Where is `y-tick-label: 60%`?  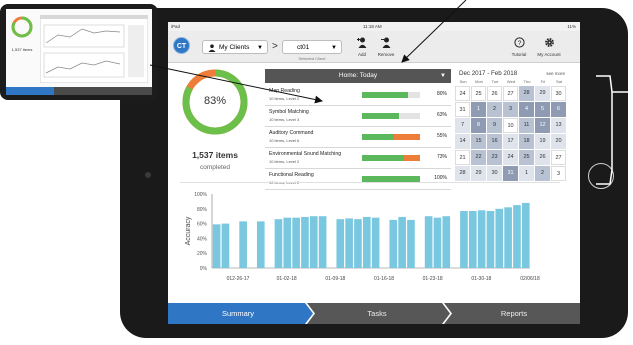 y-tick-label: 60% is located at coordinates (202, 225).